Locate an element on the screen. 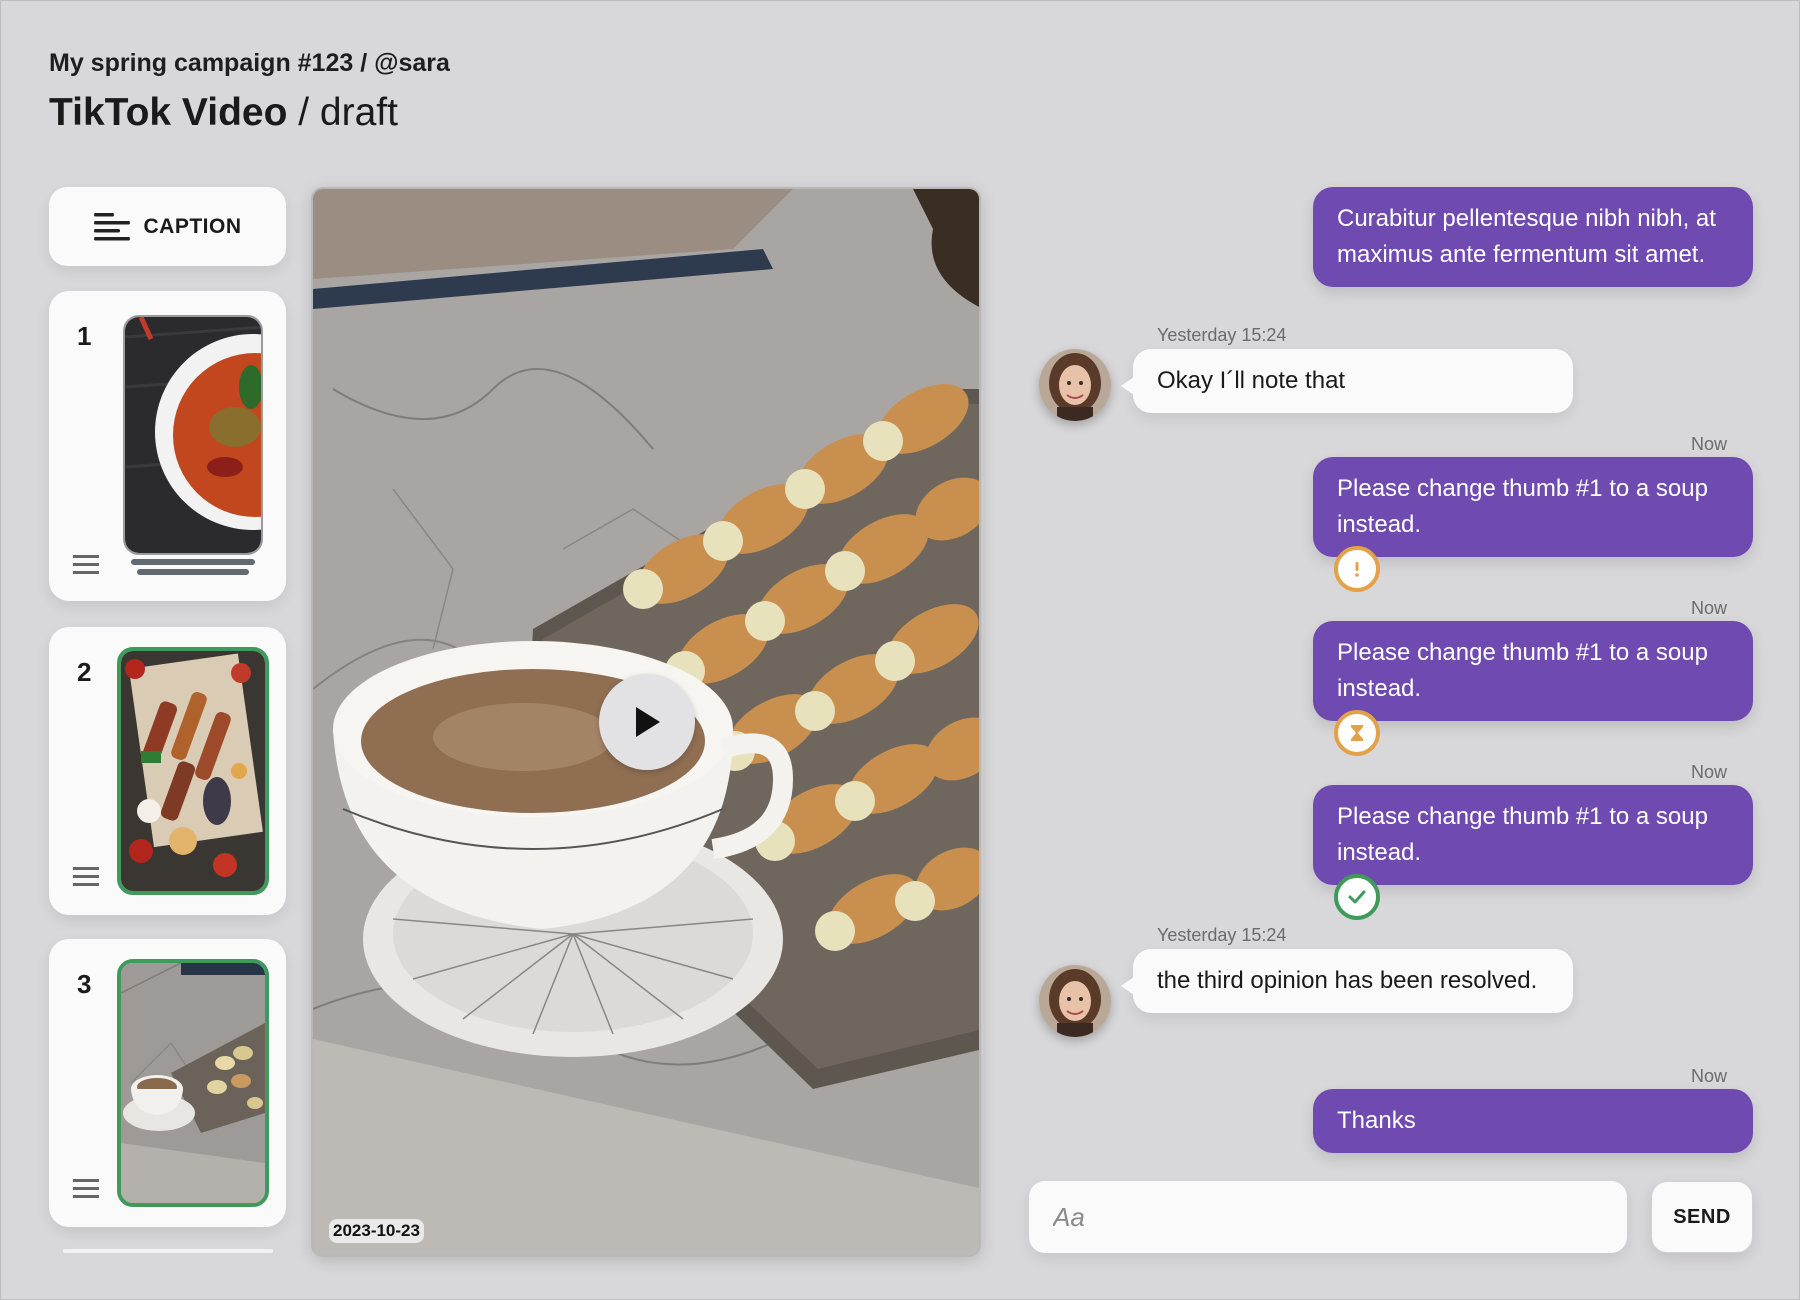 This screenshot has width=1800, height=1300. video-date-badge: 2023-10-23 is located at coordinates (376, 1231).